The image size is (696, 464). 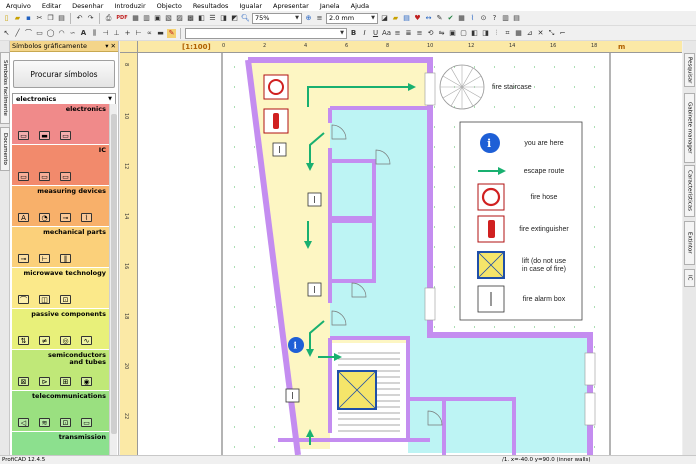 What do you see at coordinates (44, 258) in the screenshot?
I see `symbol-icon: ⊢` at bounding box center [44, 258].